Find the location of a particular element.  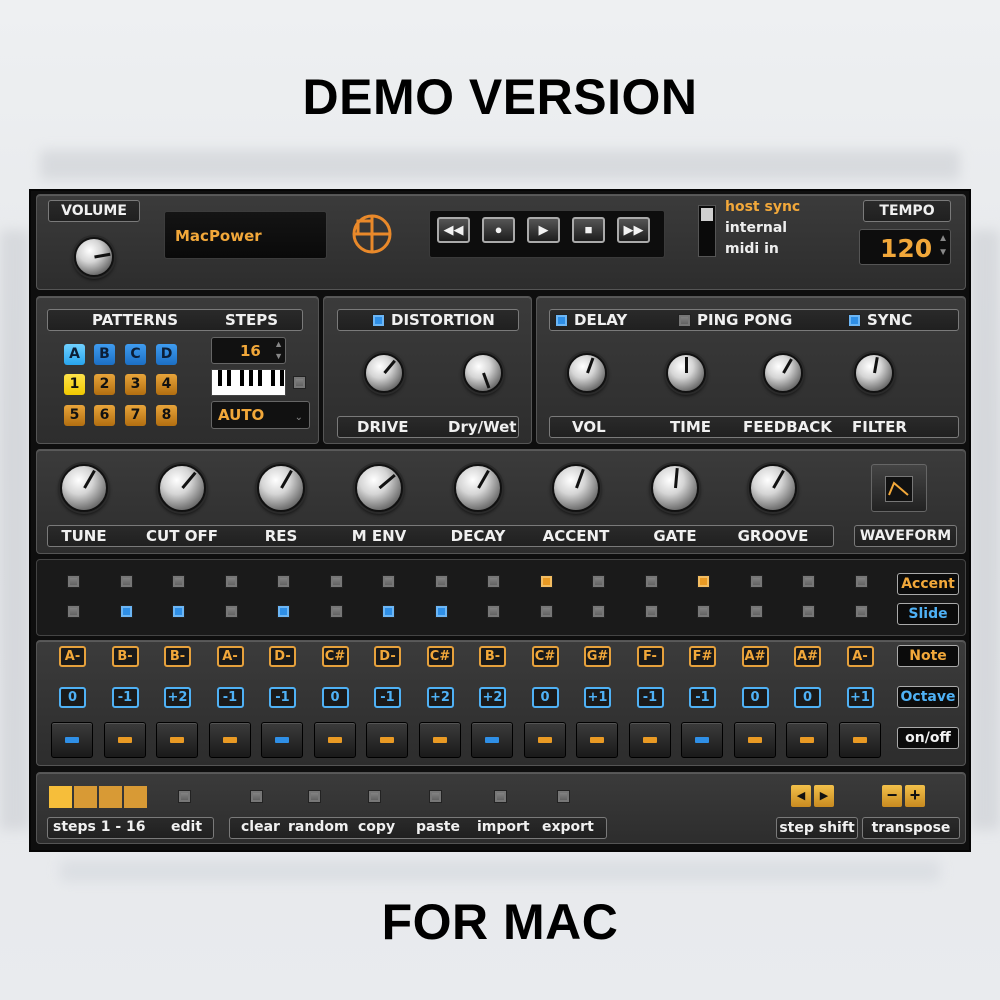

octave-step-11: +1 is located at coordinates (597, 697).